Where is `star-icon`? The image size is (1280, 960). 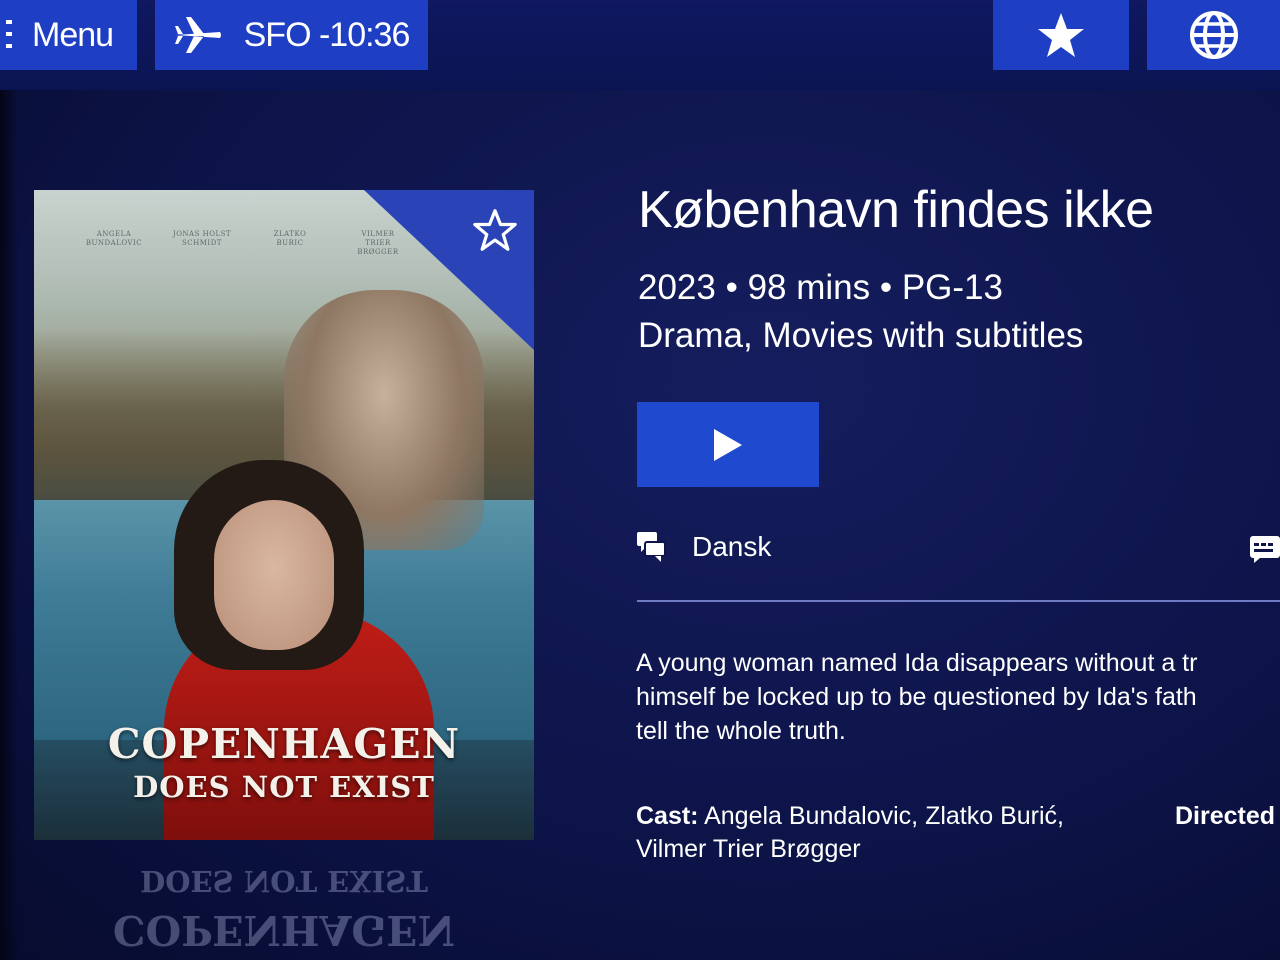 star-icon is located at coordinates (1061, 35).